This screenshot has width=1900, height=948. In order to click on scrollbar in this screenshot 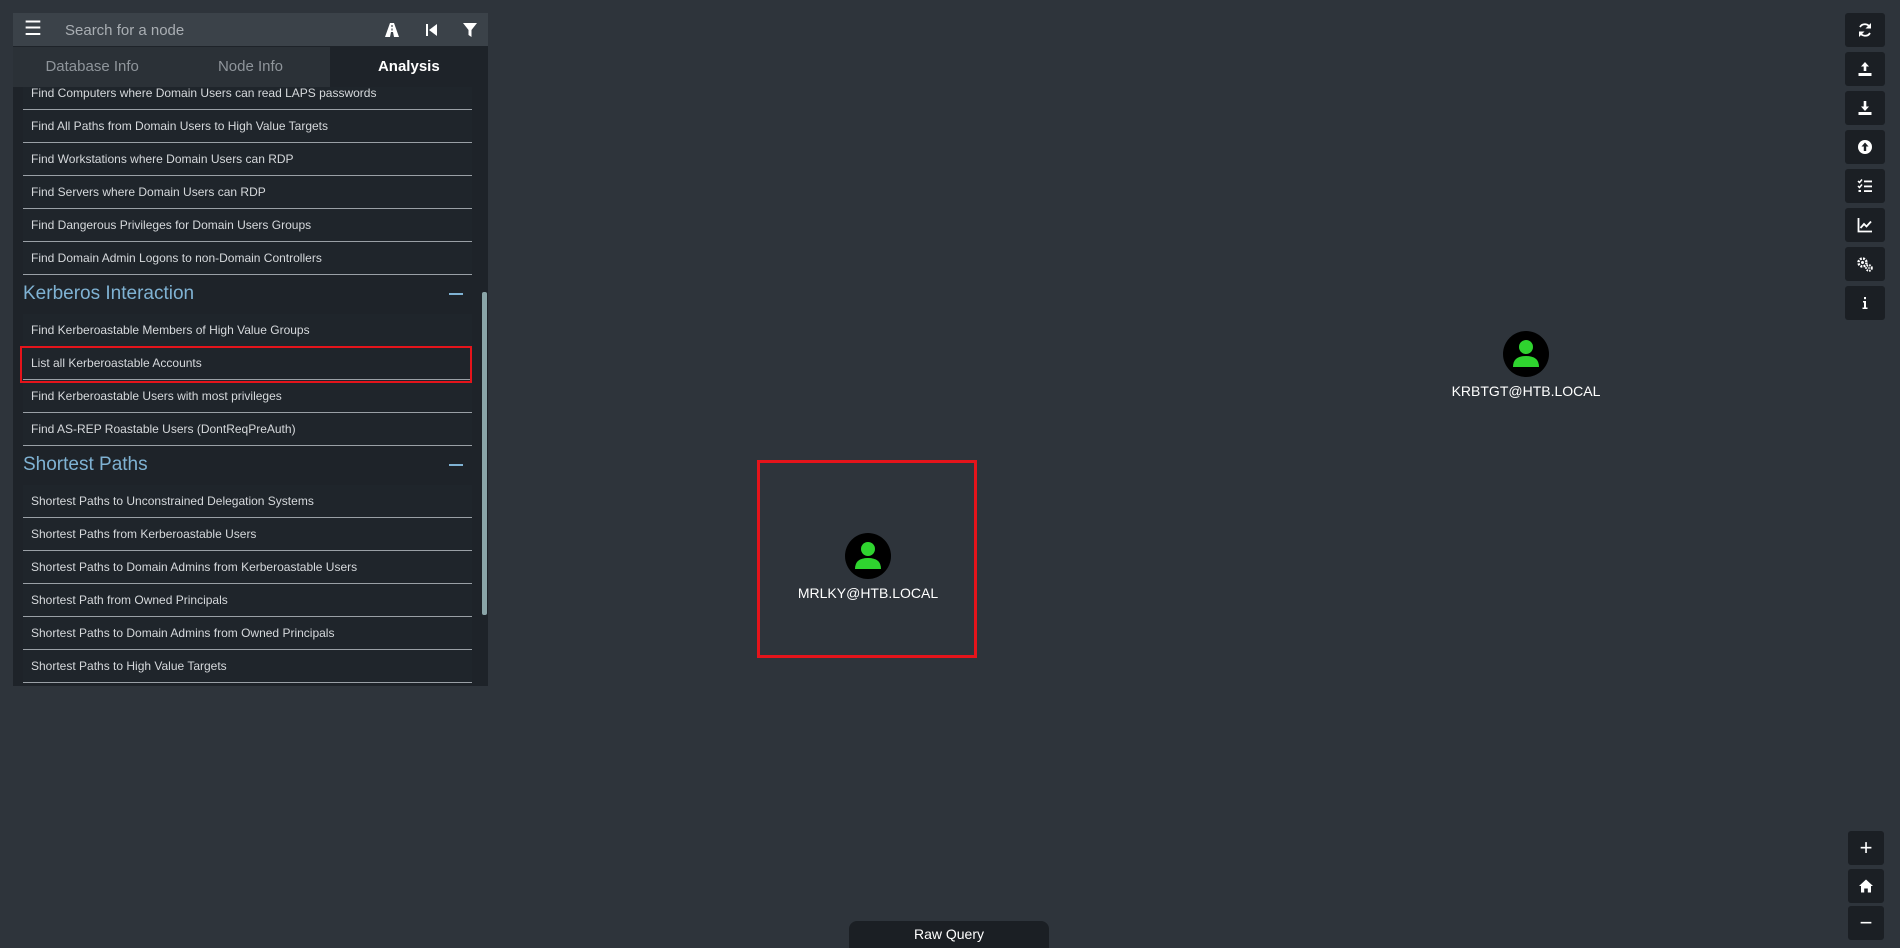, I will do `click(484, 453)`.